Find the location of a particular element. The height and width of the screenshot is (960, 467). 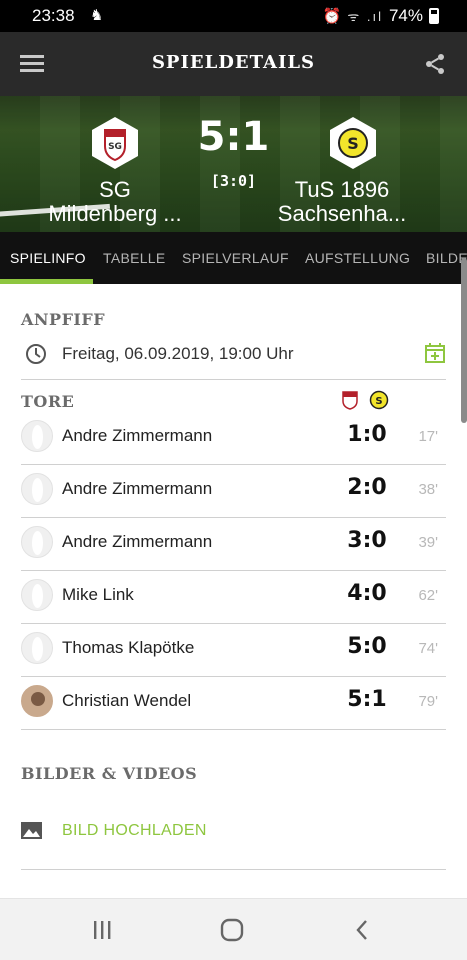

scrollbar is located at coordinates (464, 340).